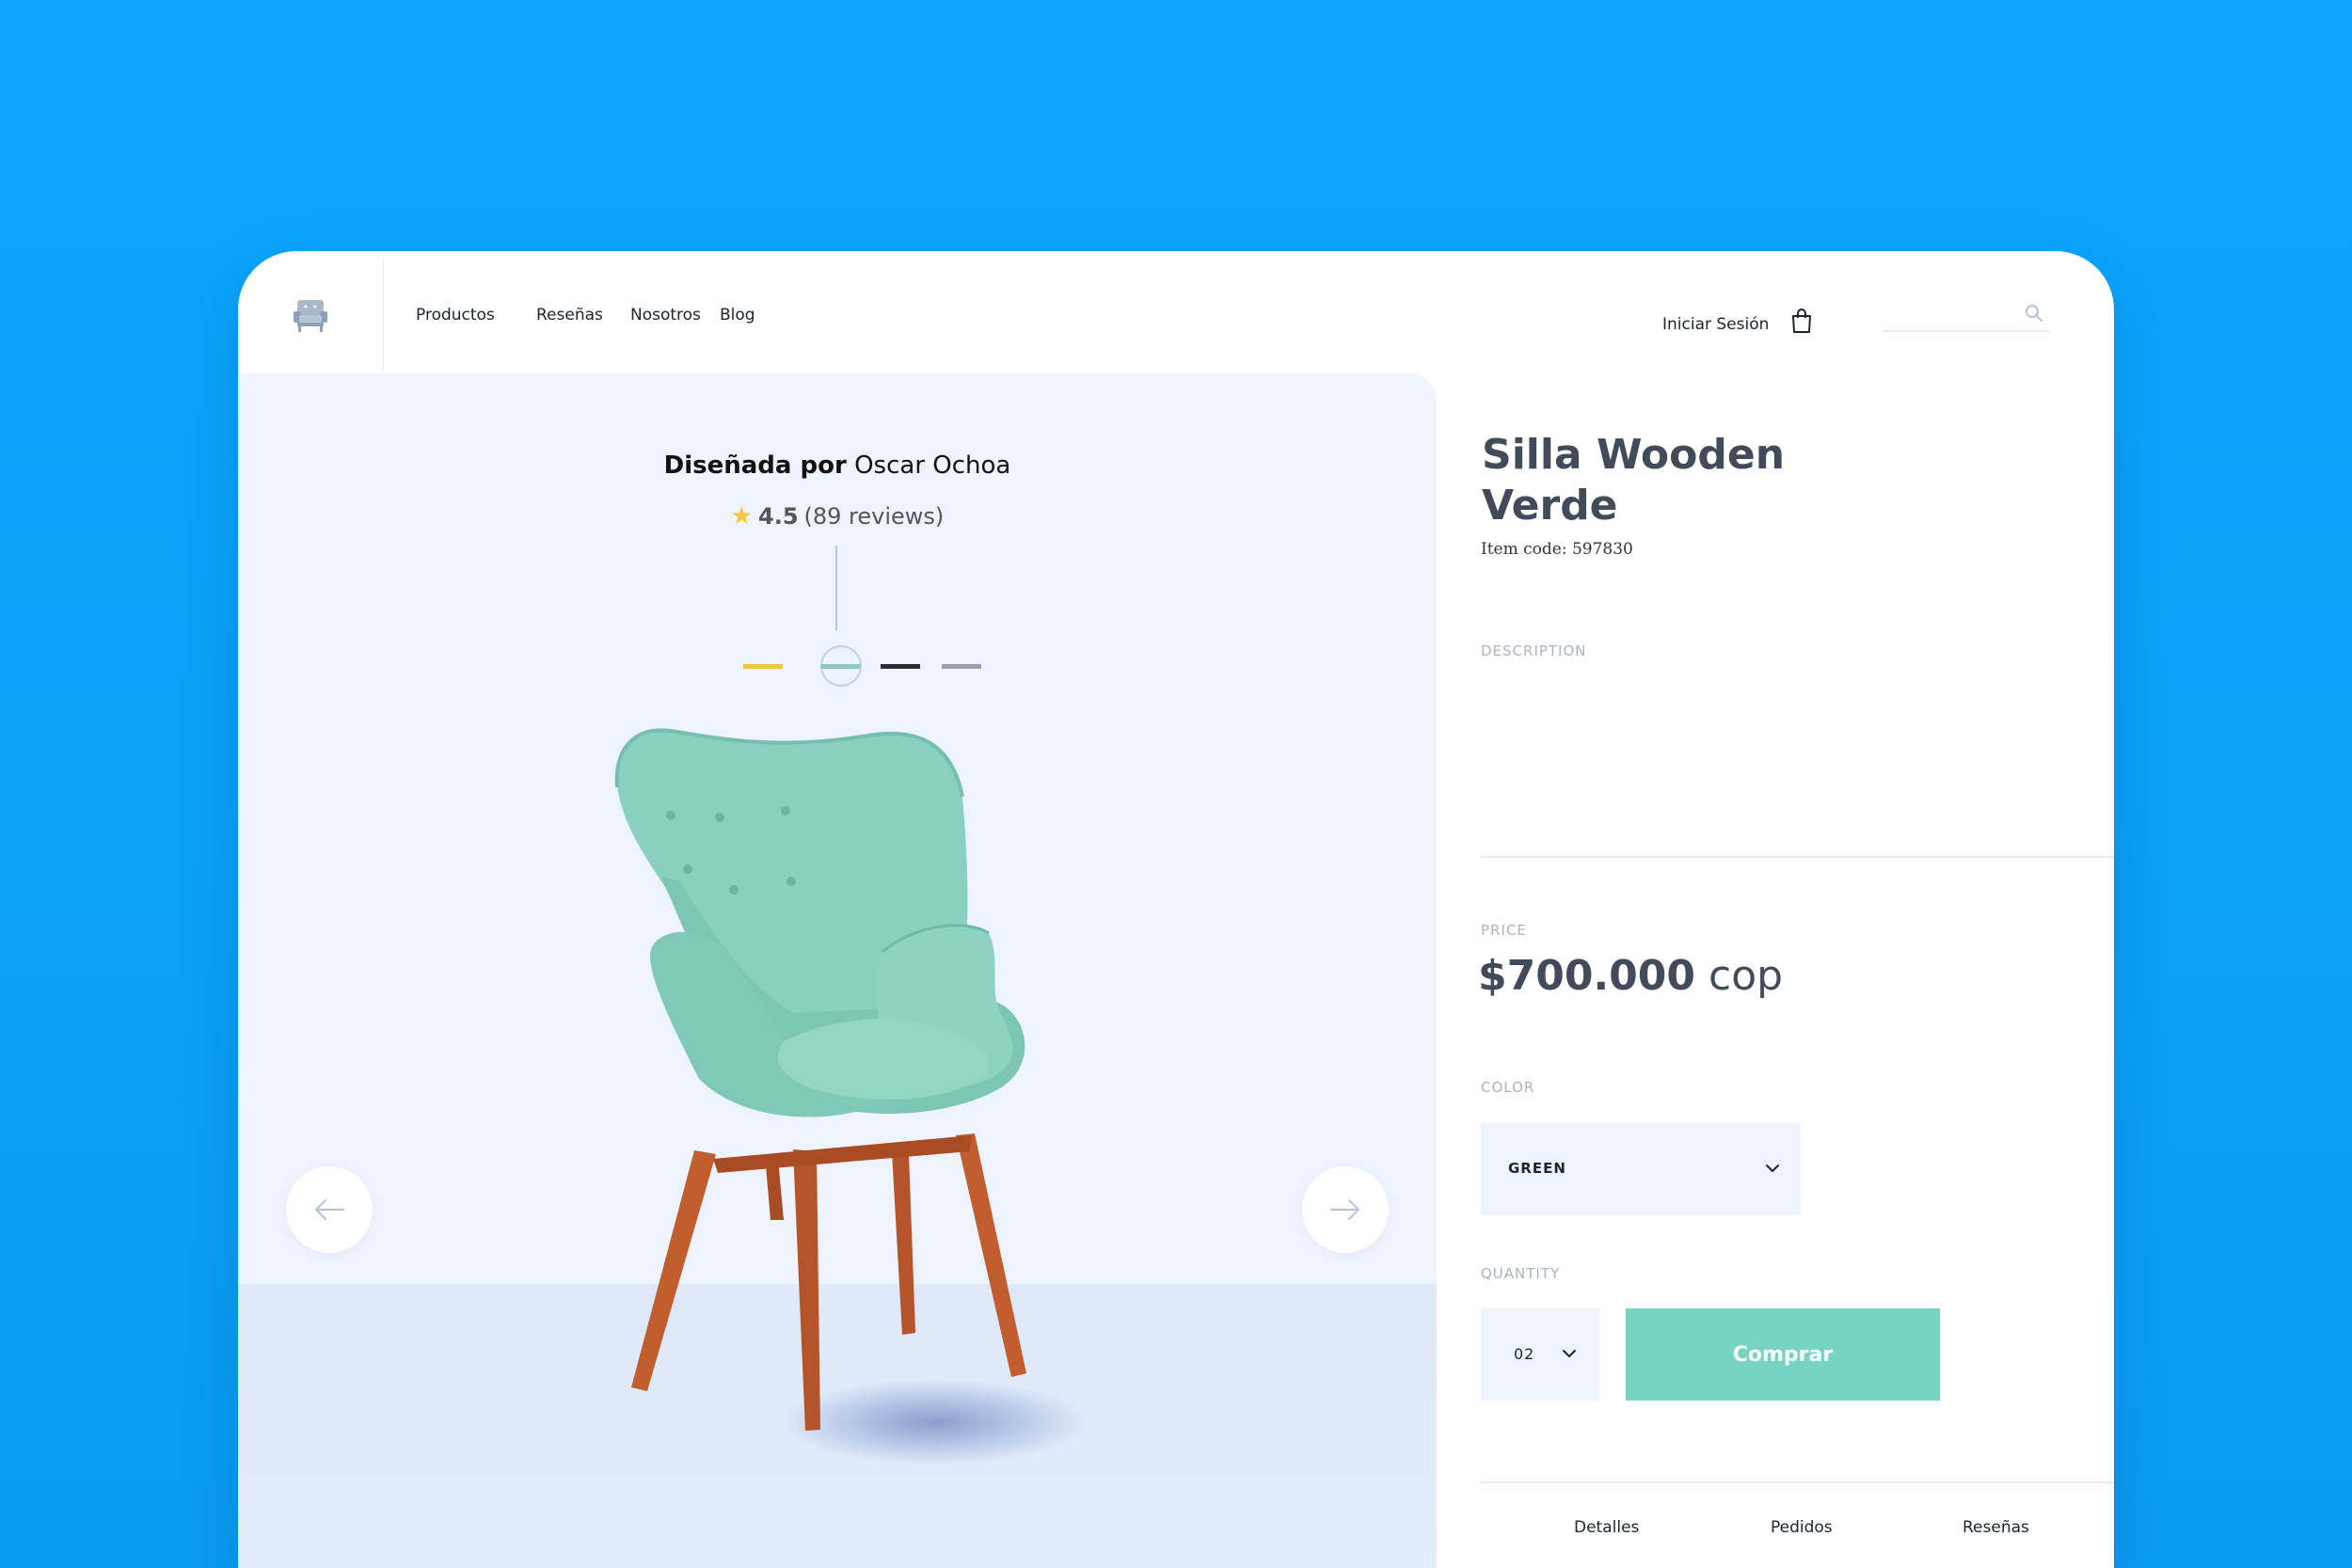 This screenshot has width=2352, height=1568. I want to click on search-bar, so click(1966, 315).